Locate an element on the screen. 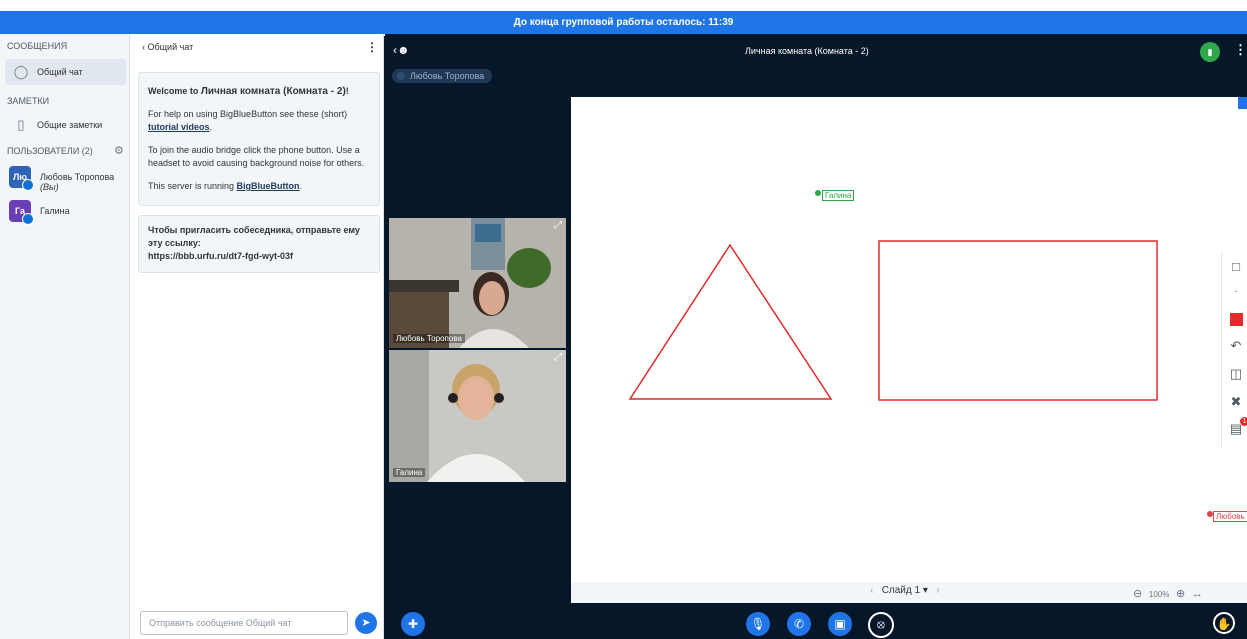 This screenshot has width=1247, height=639. triangle-shape is located at coordinates (730, 321).